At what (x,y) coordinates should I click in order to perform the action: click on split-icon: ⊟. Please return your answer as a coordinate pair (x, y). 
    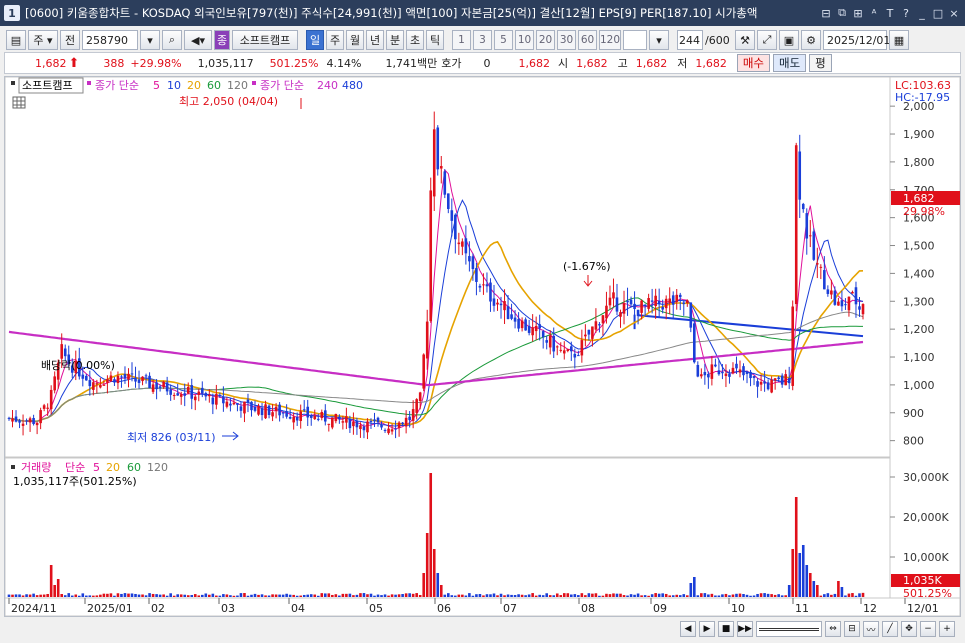
    Looking at the image, I should click on (852, 629).